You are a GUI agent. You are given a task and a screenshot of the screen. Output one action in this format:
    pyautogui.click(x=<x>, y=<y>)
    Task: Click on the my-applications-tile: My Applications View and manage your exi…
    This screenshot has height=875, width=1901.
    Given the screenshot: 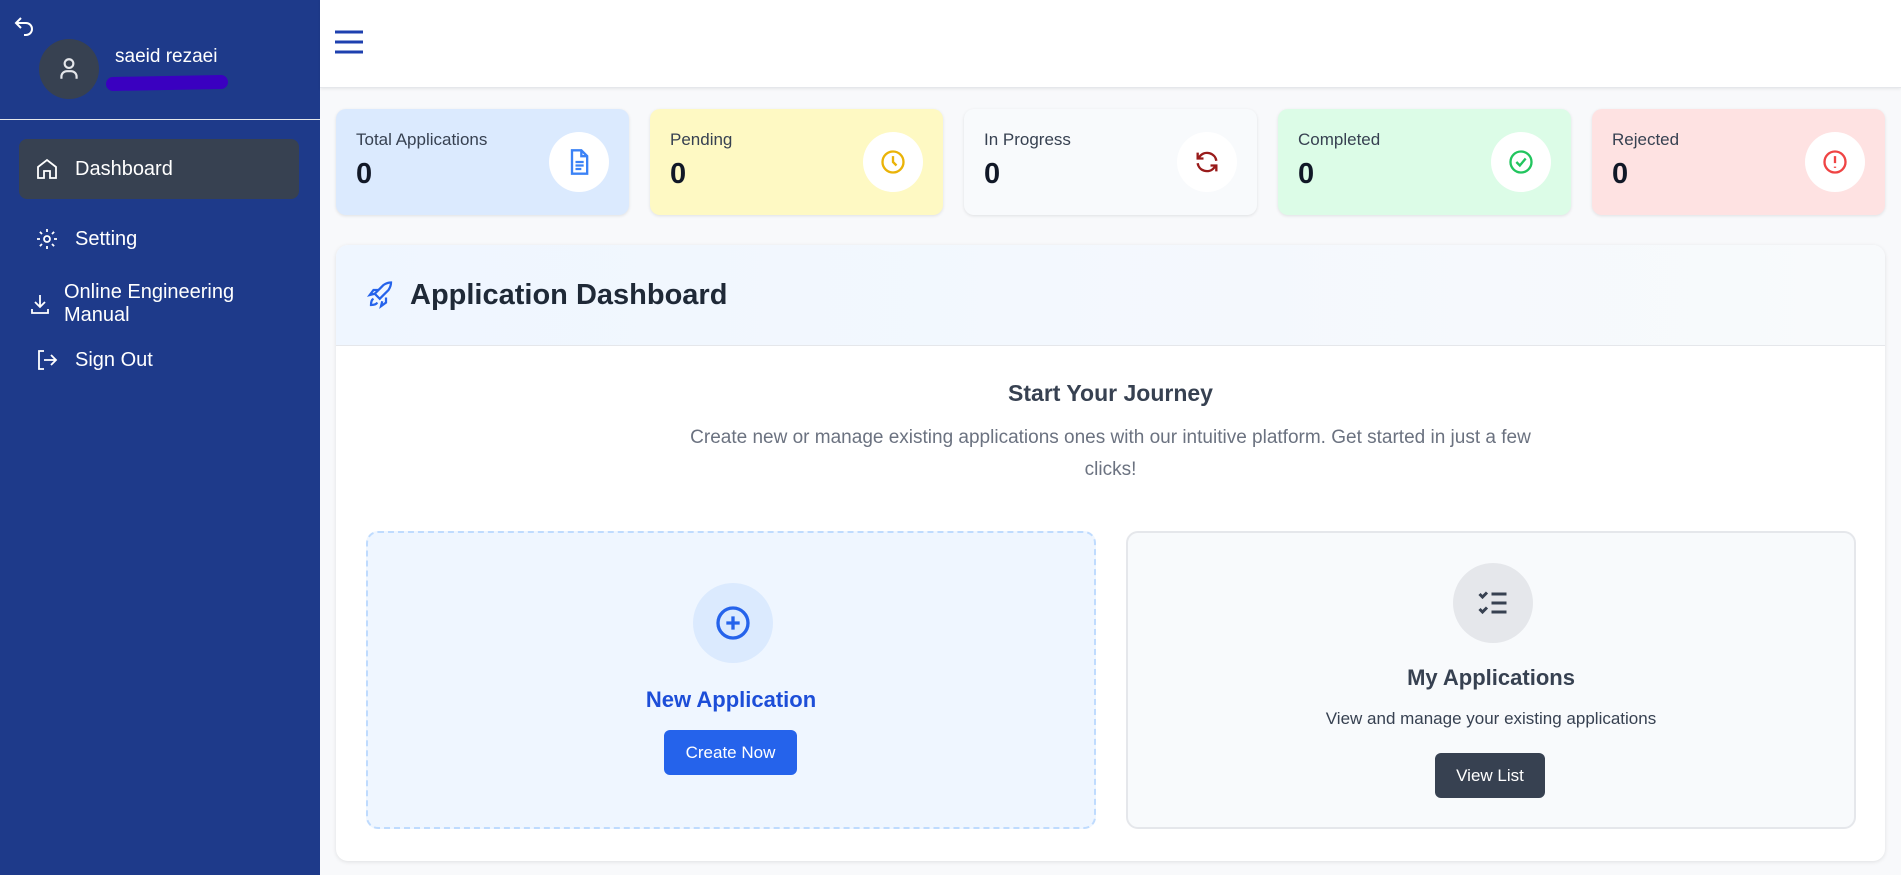 What is the action you would take?
    pyautogui.click(x=1491, y=680)
    